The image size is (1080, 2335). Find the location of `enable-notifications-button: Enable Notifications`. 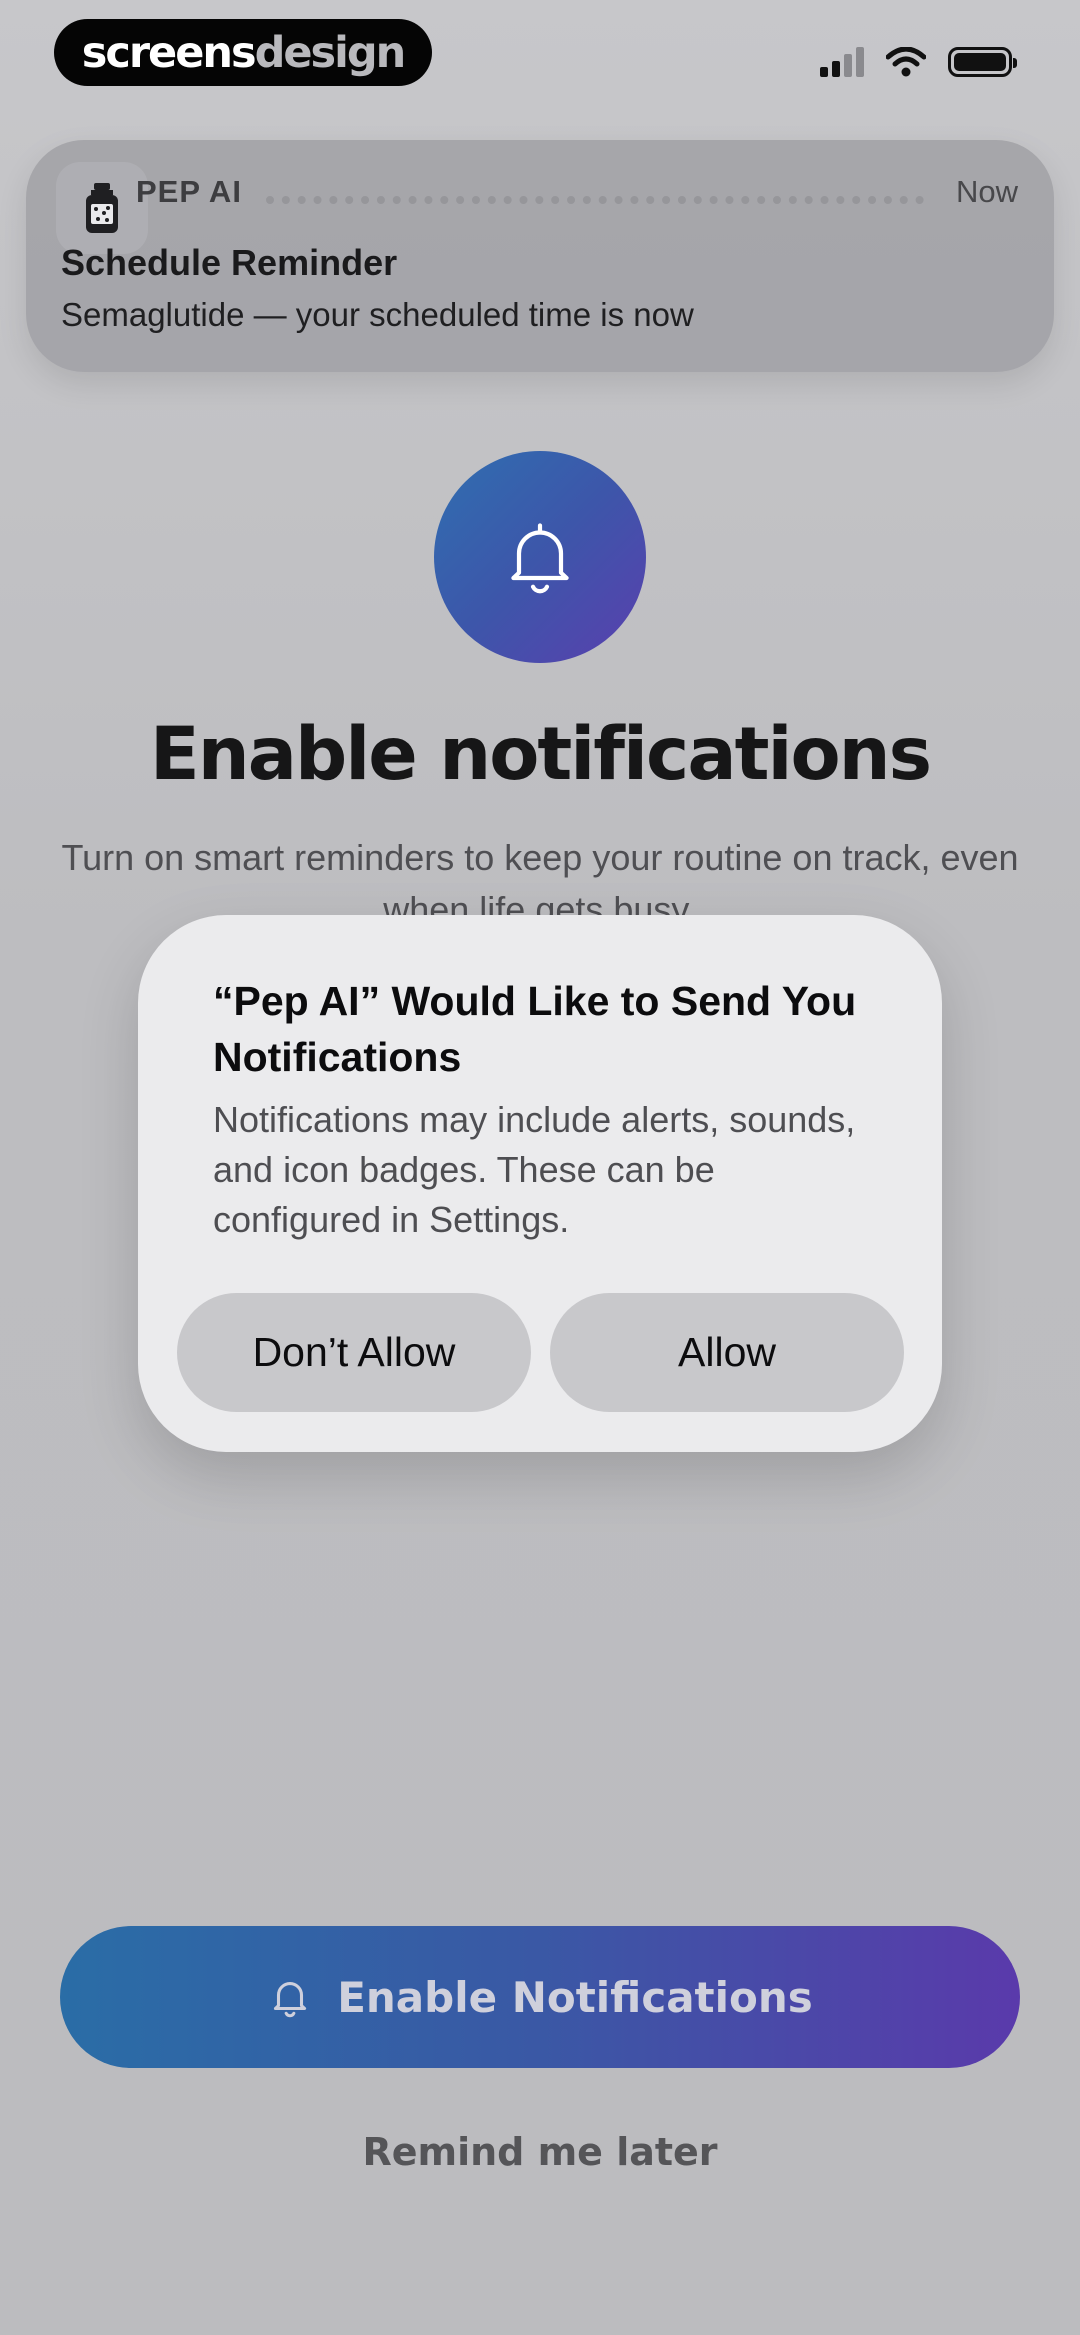

enable-notifications-button: Enable Notifications is located at coordinates (540, 1997).